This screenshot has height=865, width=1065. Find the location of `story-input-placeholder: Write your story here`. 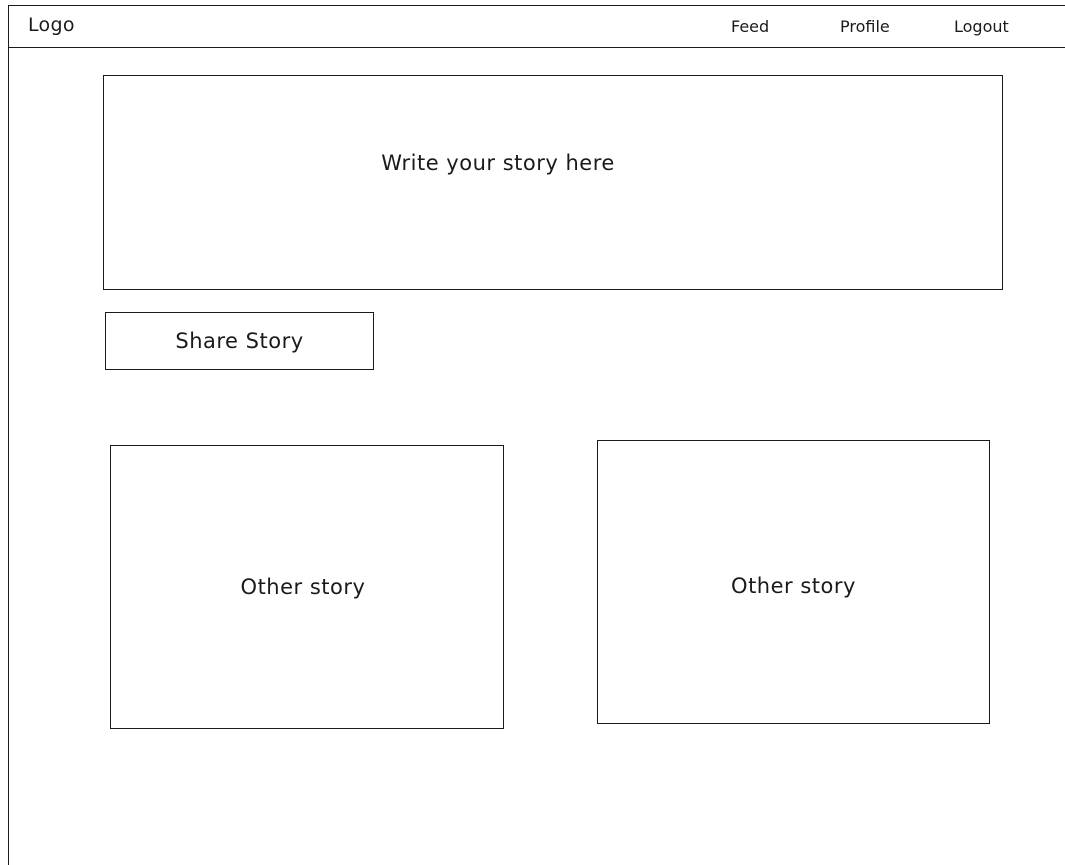

story-input-placeholder: Write your story here is located at coordinates (498, 162).